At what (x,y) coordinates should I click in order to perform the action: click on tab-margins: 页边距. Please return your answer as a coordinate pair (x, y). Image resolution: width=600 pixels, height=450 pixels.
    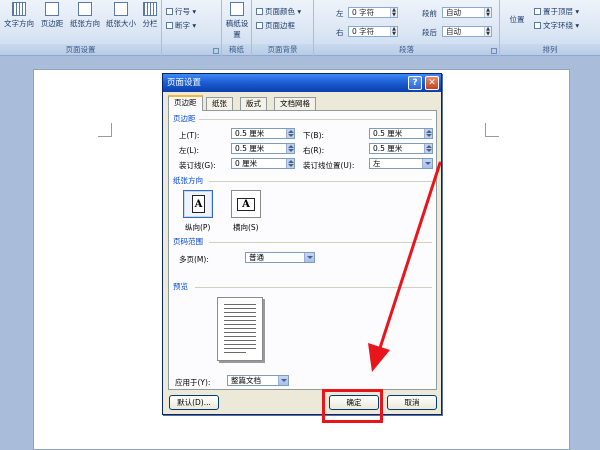
    Looking at the image, I should click on (185, 103).